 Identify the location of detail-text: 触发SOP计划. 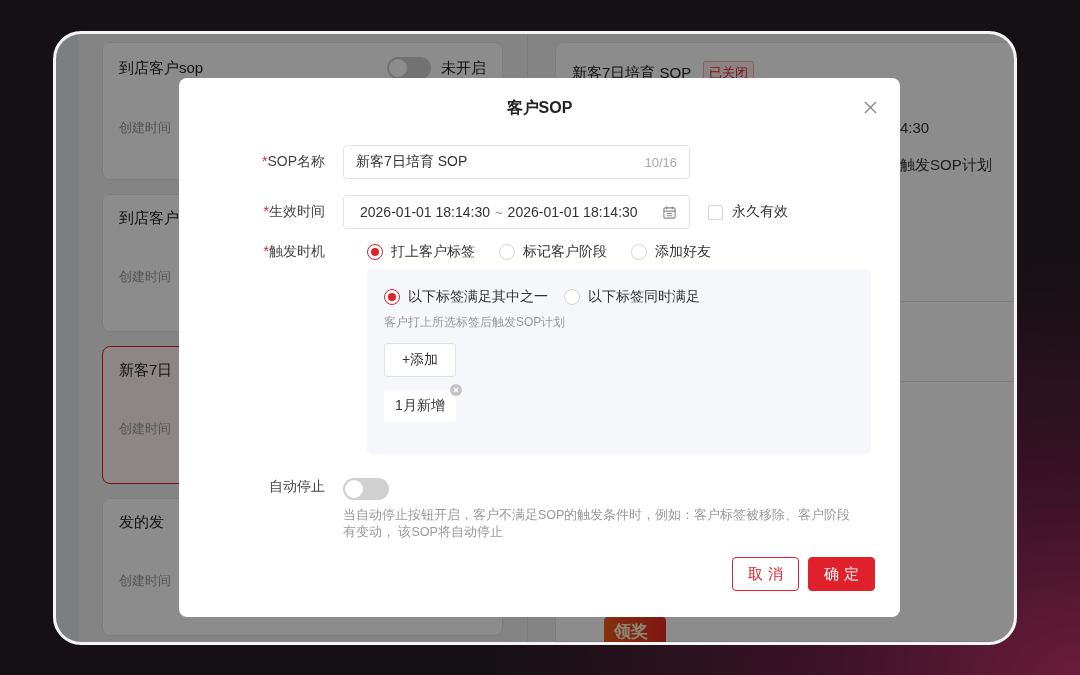
(946, 165).